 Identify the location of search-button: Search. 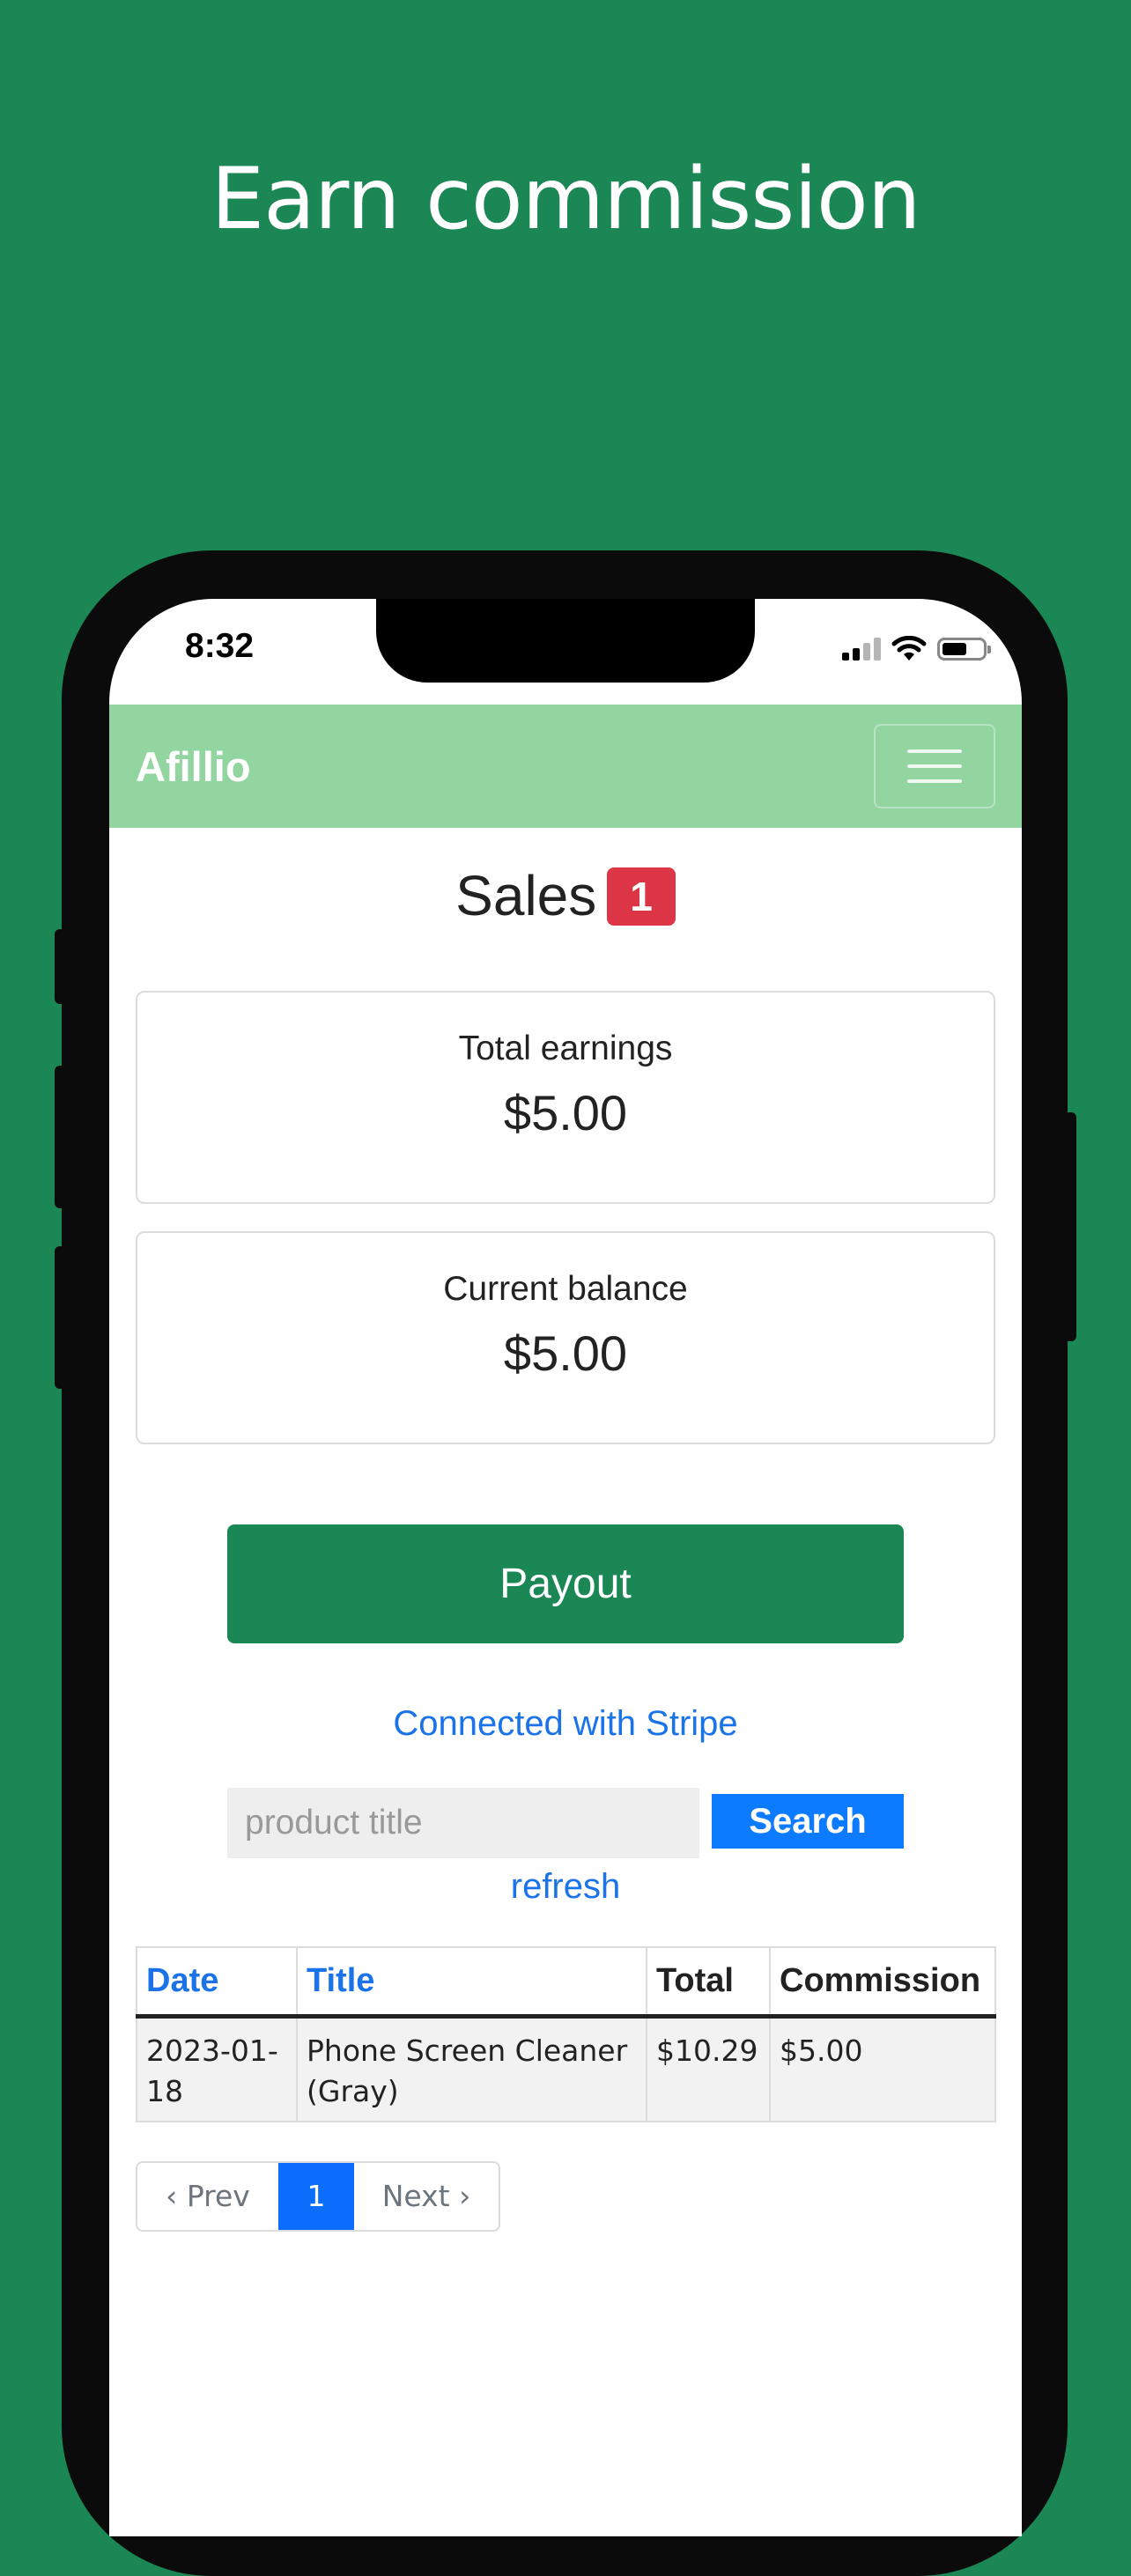
(808, 1821).